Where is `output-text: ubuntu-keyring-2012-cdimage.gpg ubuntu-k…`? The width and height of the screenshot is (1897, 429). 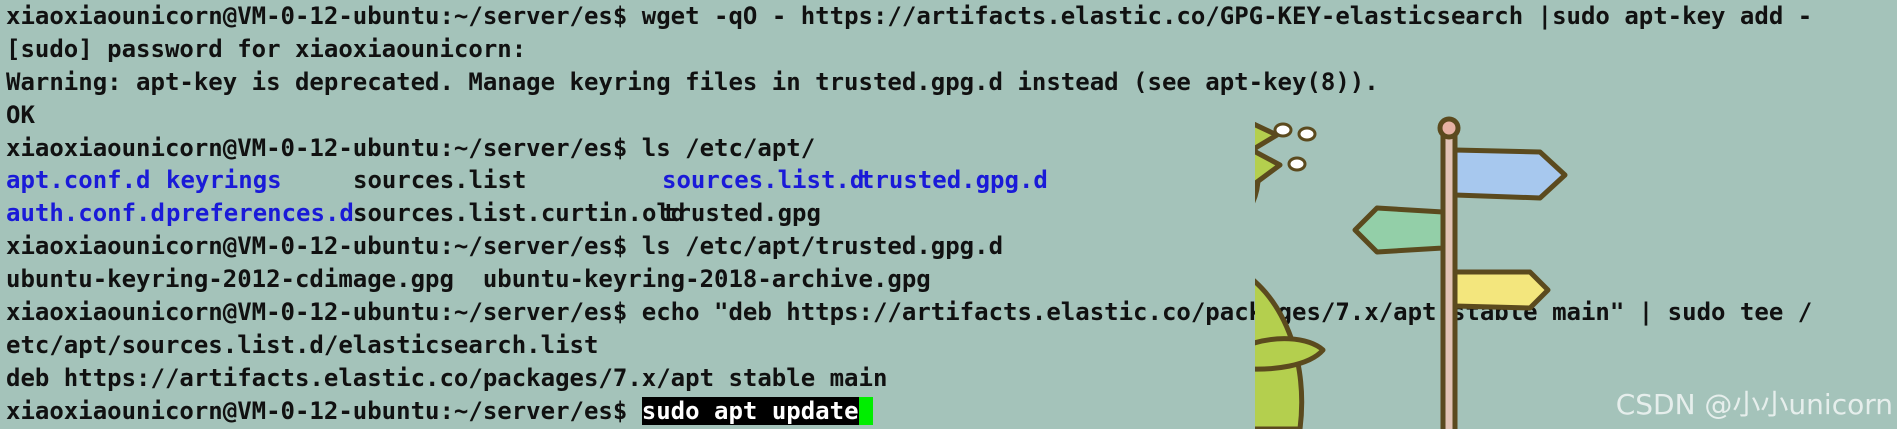
output-text: ubuntu-keyring-2012-cdimage.gpg ubuntu-k… is located at coordinates (468, 279).